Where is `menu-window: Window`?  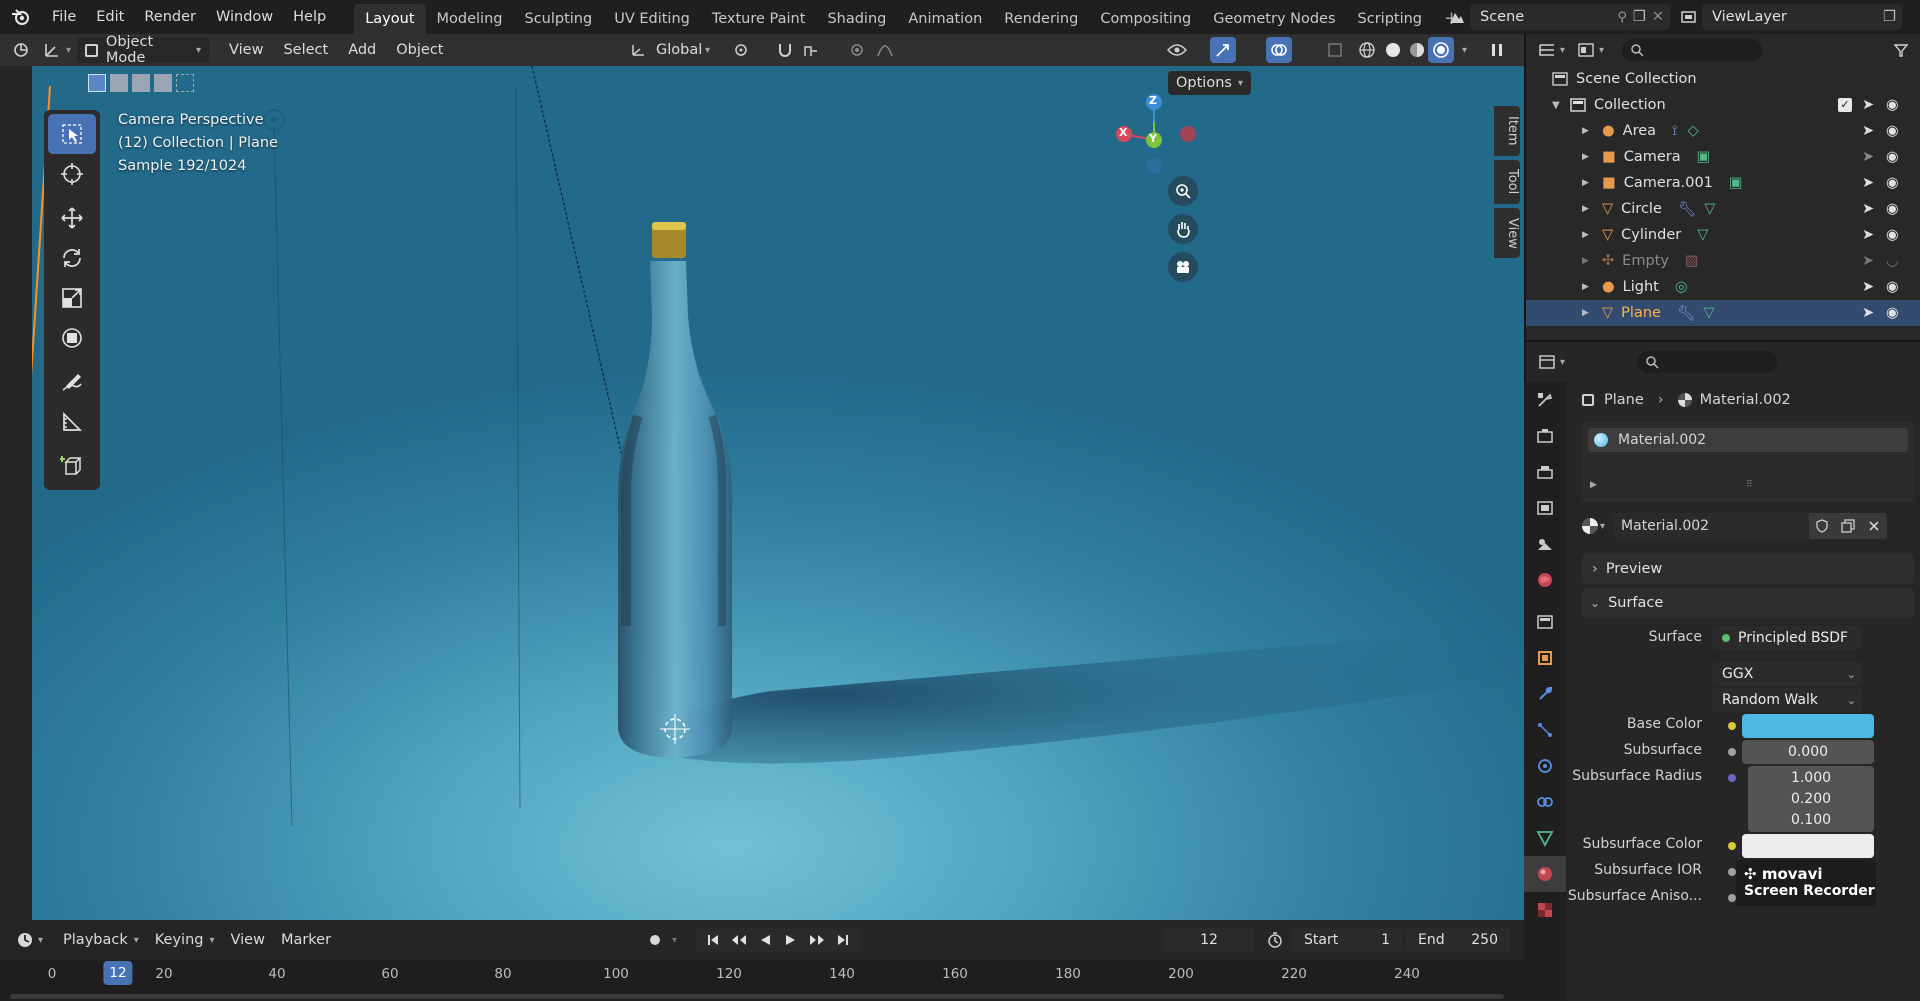 menu-window: Window is located at coordinates (244, 17).